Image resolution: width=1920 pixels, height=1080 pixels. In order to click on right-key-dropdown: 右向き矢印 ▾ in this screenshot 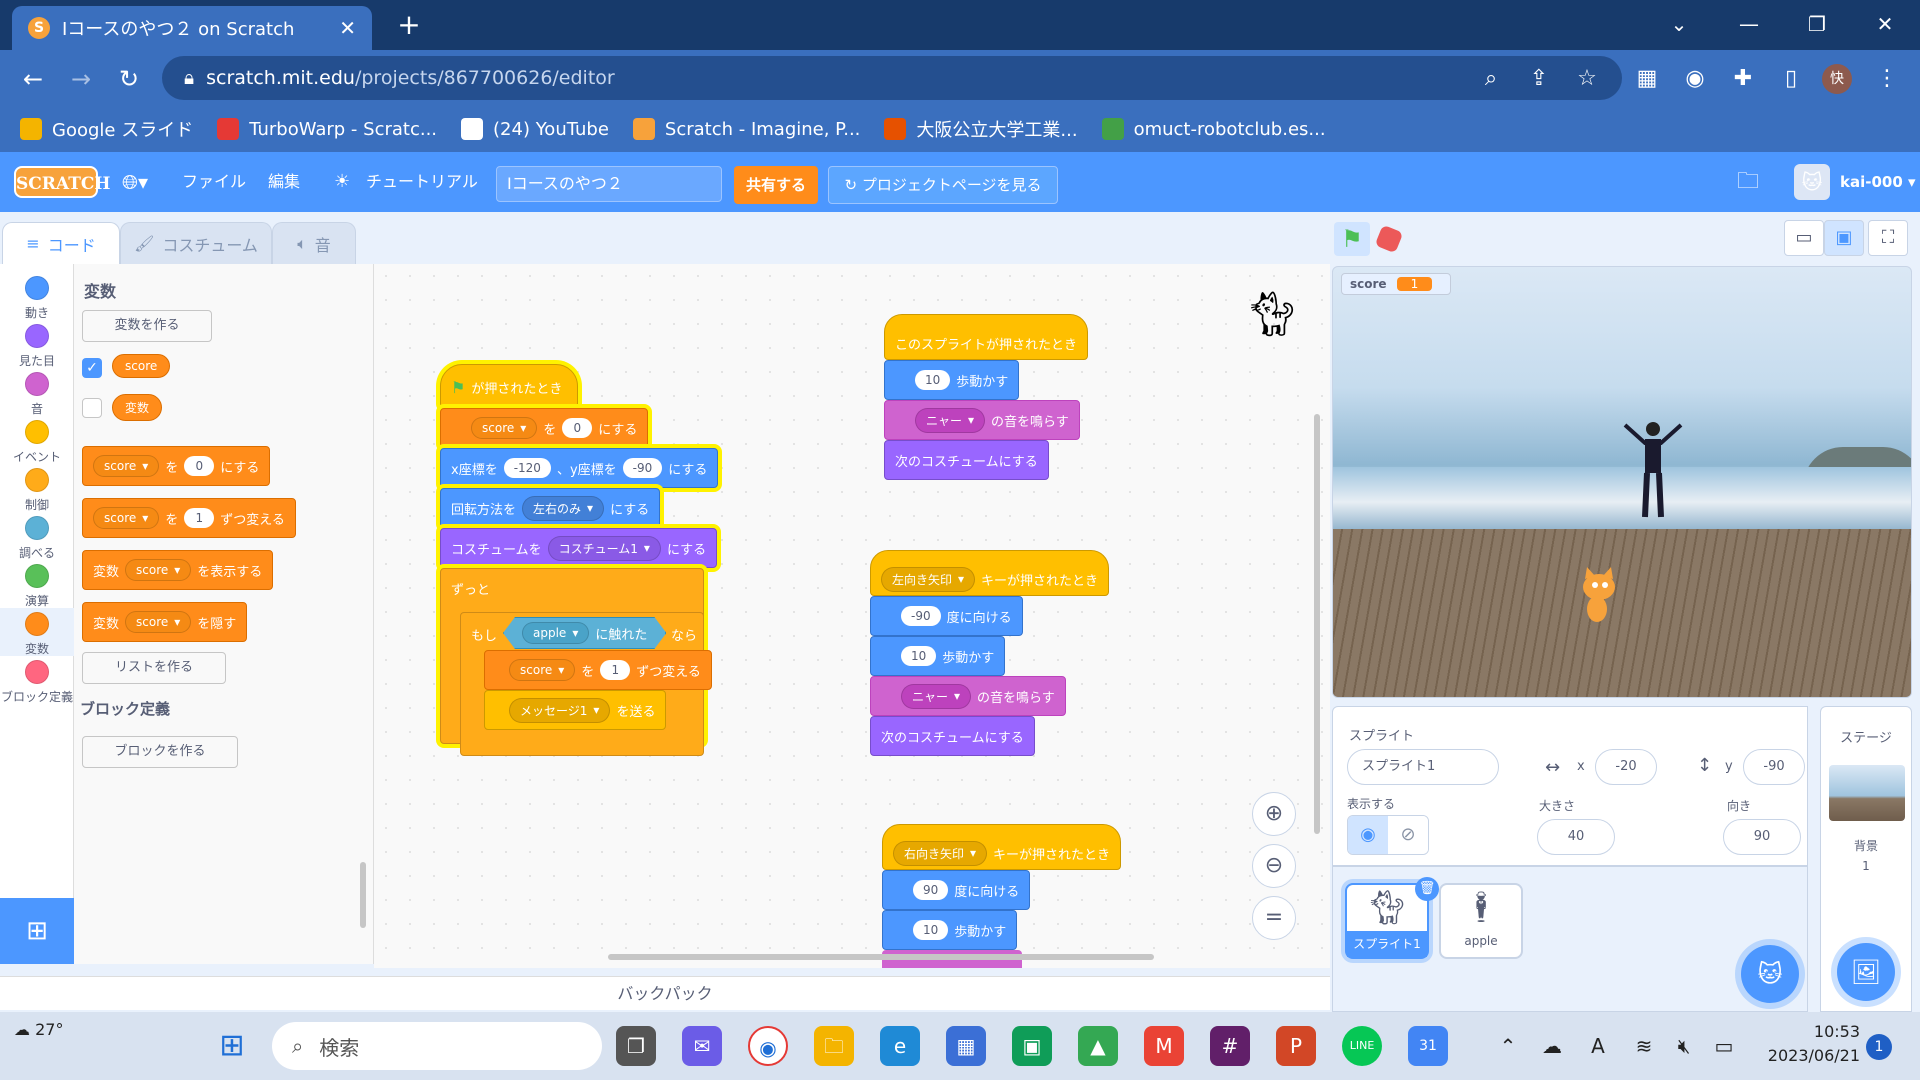, I will do `click(940, 853)`.